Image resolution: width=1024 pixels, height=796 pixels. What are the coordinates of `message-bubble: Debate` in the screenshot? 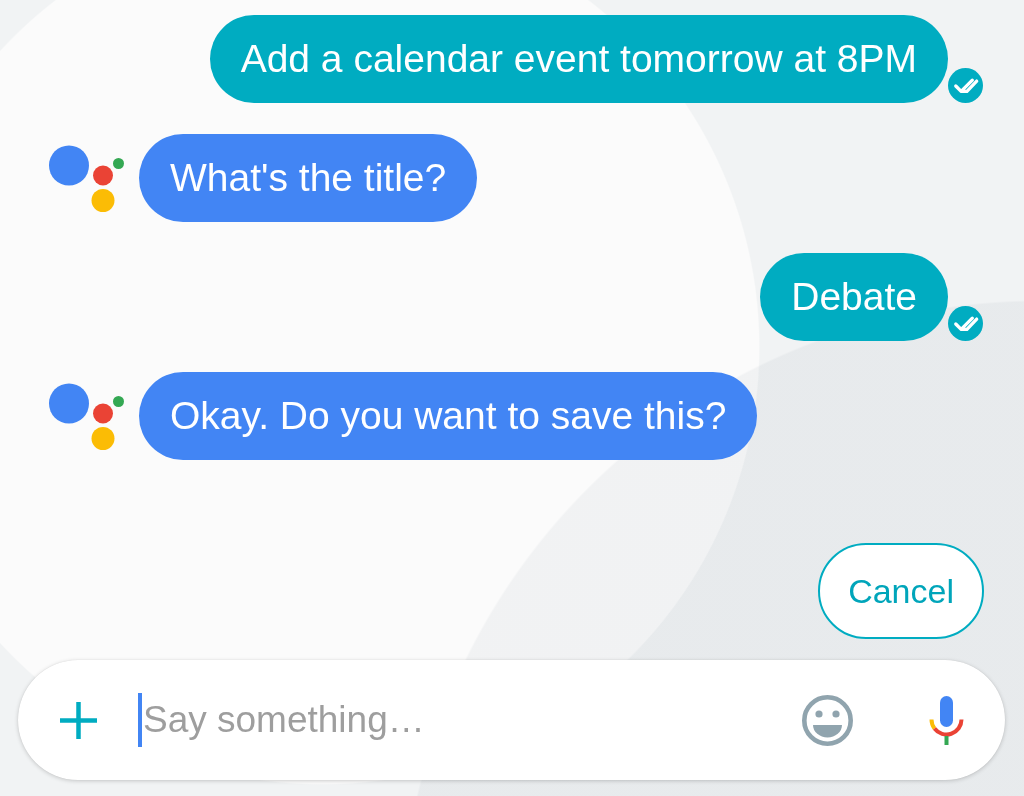 It's located at (854, 297).